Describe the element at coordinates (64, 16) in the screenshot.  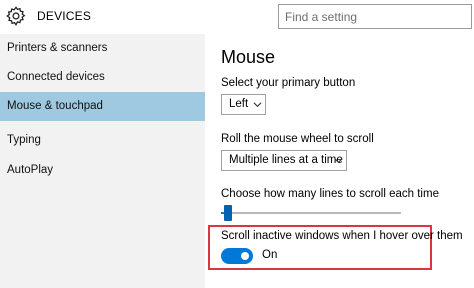
I see `page-title: DEVICES` at that location.